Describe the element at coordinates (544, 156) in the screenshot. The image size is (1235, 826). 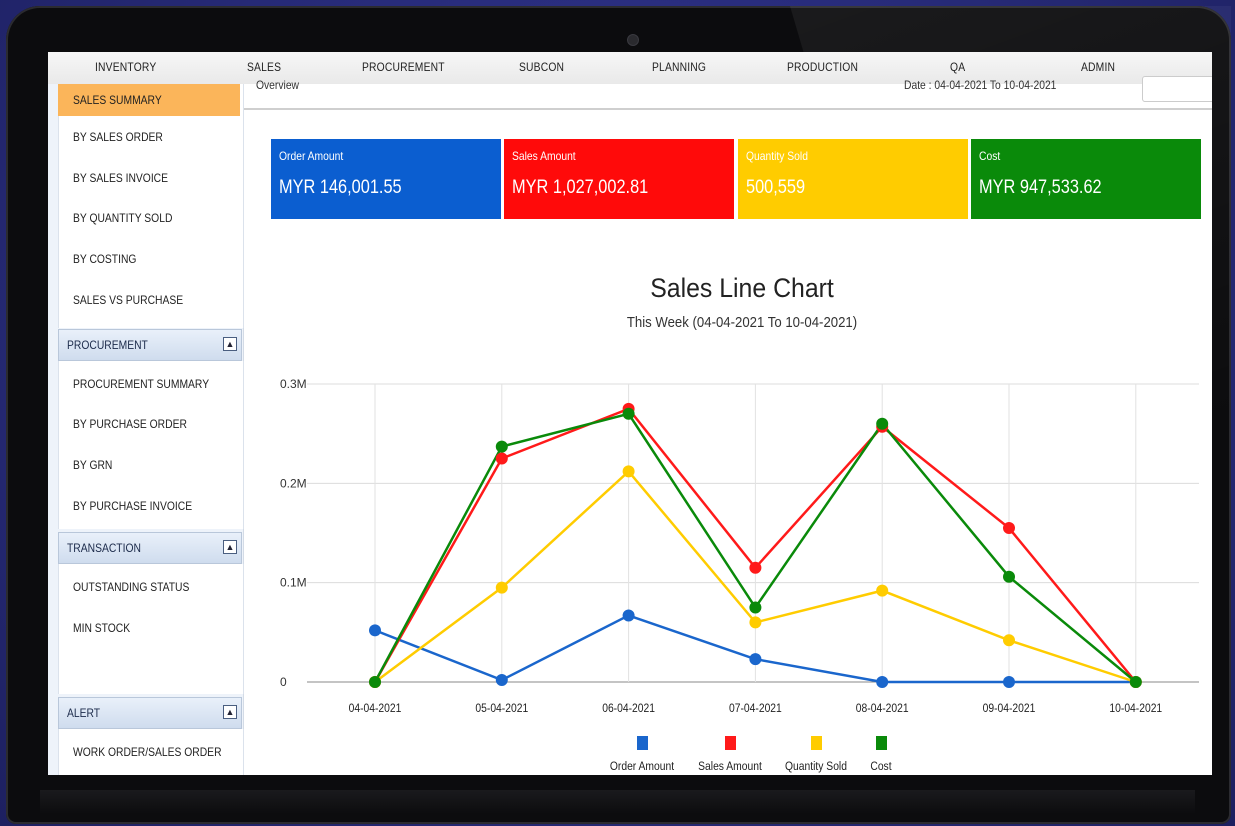
I see `card-label: Sales Amount` at that location.